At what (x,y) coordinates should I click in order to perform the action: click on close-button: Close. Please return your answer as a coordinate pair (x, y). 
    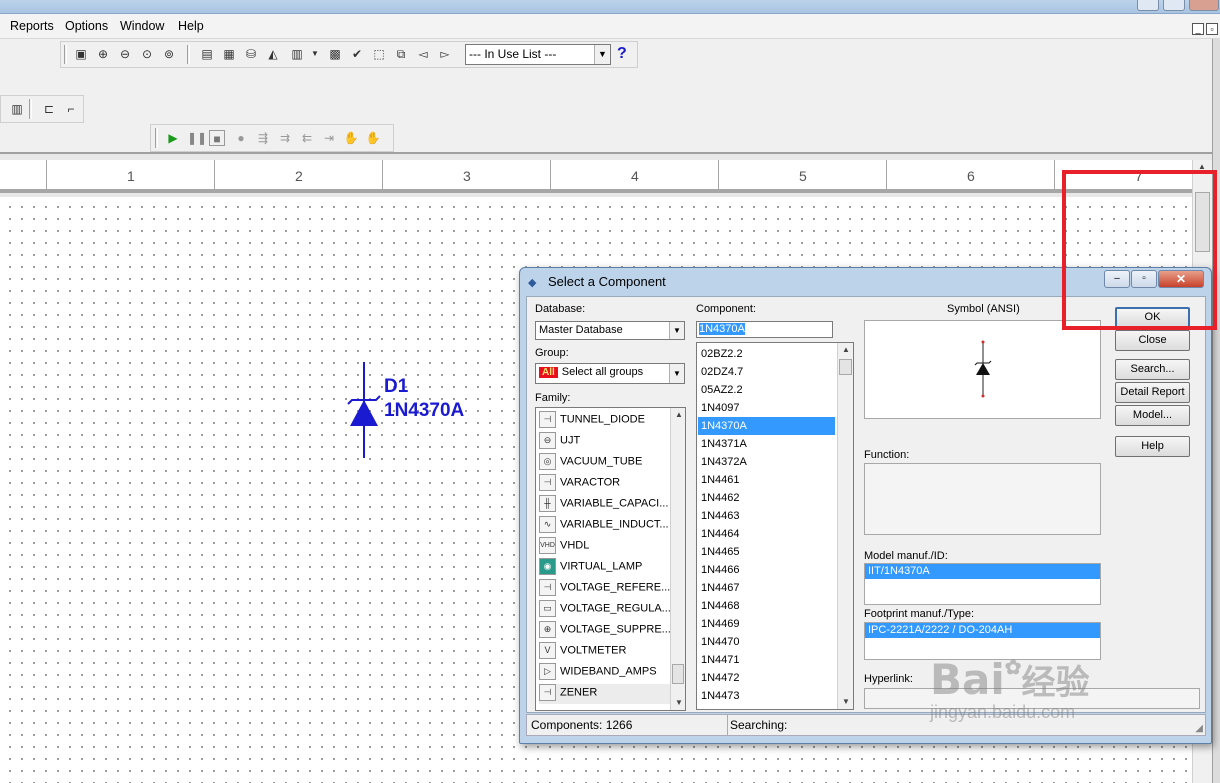
    Looking at the image, I should click on (1152, 340).